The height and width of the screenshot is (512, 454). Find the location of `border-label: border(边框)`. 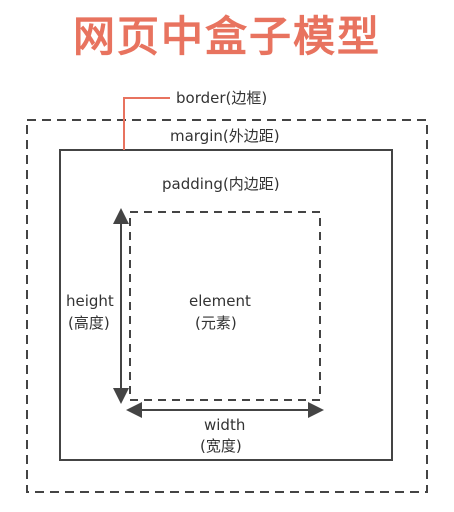

border-label: border(边框) is located at coordinates (222, 98).